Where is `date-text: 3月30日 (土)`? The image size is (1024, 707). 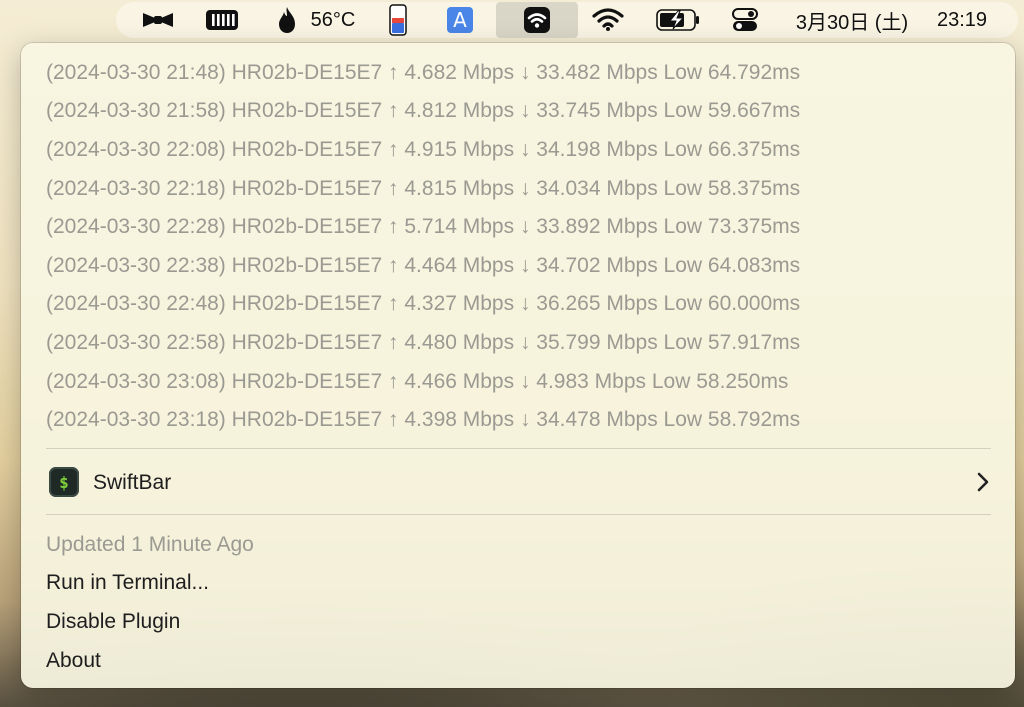 date-text: 3月30日 (土) is located at coordinates (852, 22).